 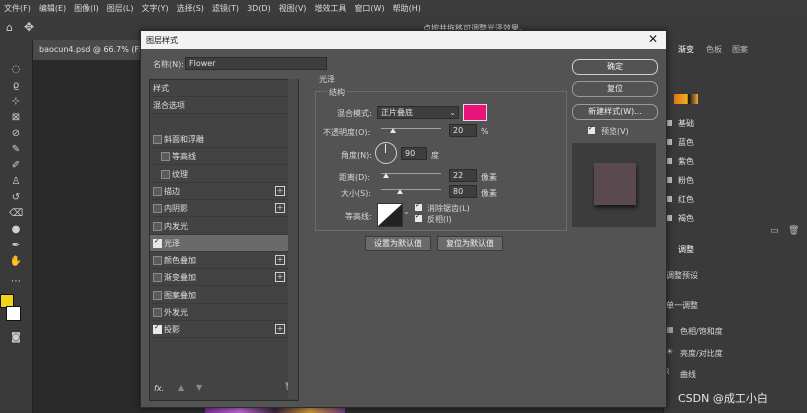 I want to click on menu-item-3: 图层(L), so click(x=120, y=8).